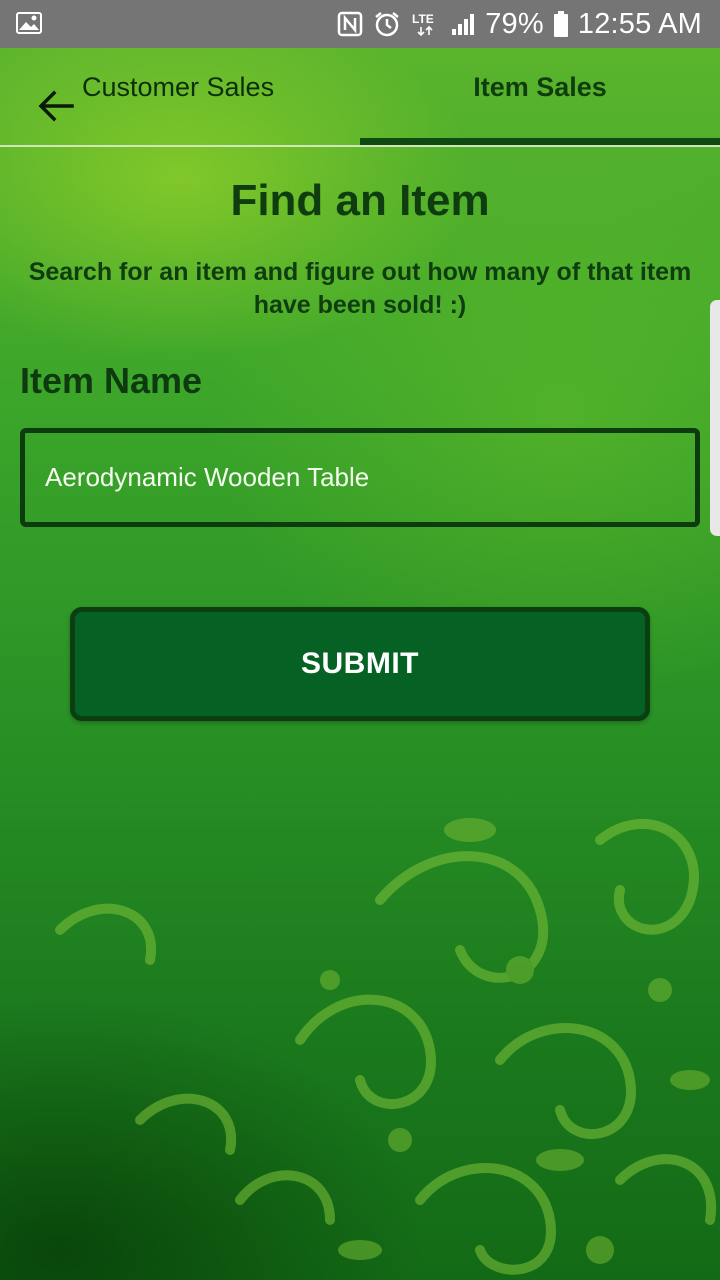  What do you see at coordinates (387, 24) in the screenshot?
I see `alarm-icon` at bounding box center [387, 24].